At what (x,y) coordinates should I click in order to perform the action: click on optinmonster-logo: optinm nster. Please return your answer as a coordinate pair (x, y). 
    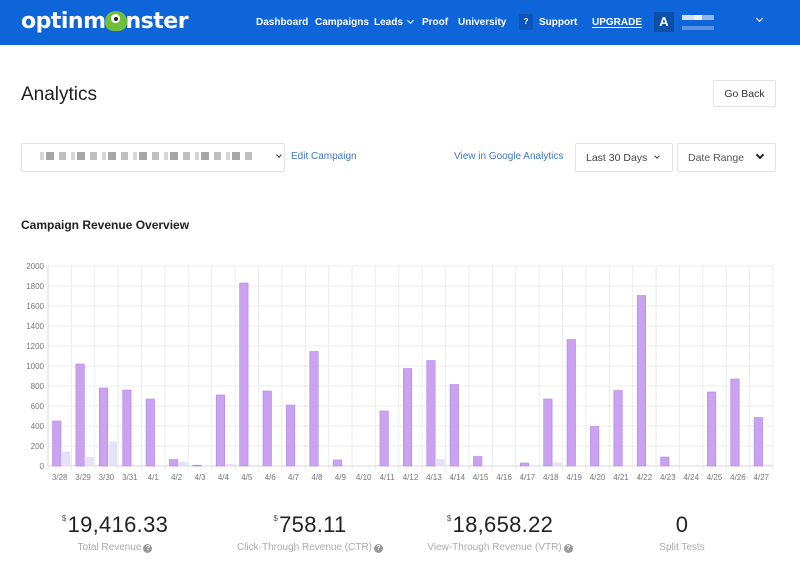
    Looking at the image, I should click on (105, 21).